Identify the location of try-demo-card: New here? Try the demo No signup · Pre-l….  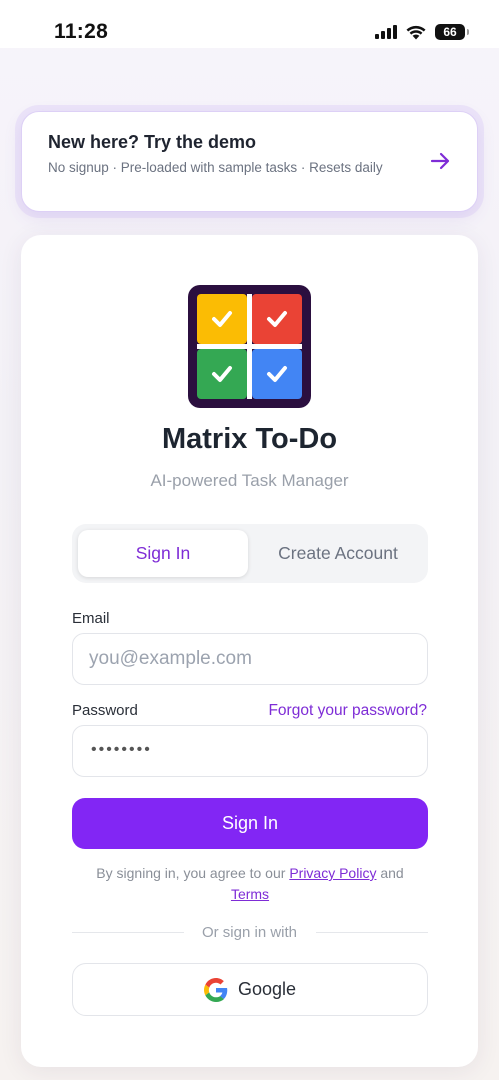
(249, 161).